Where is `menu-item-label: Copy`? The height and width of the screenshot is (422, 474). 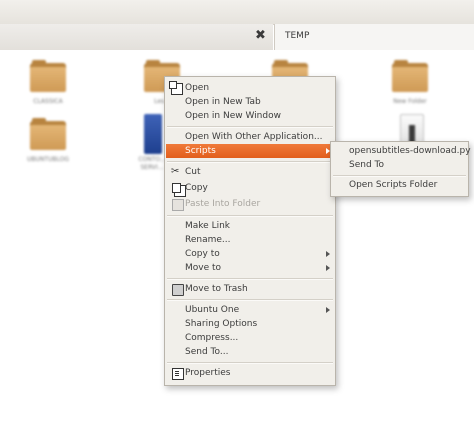
menu-item-label: Copy is located at coordinates (196, 188).